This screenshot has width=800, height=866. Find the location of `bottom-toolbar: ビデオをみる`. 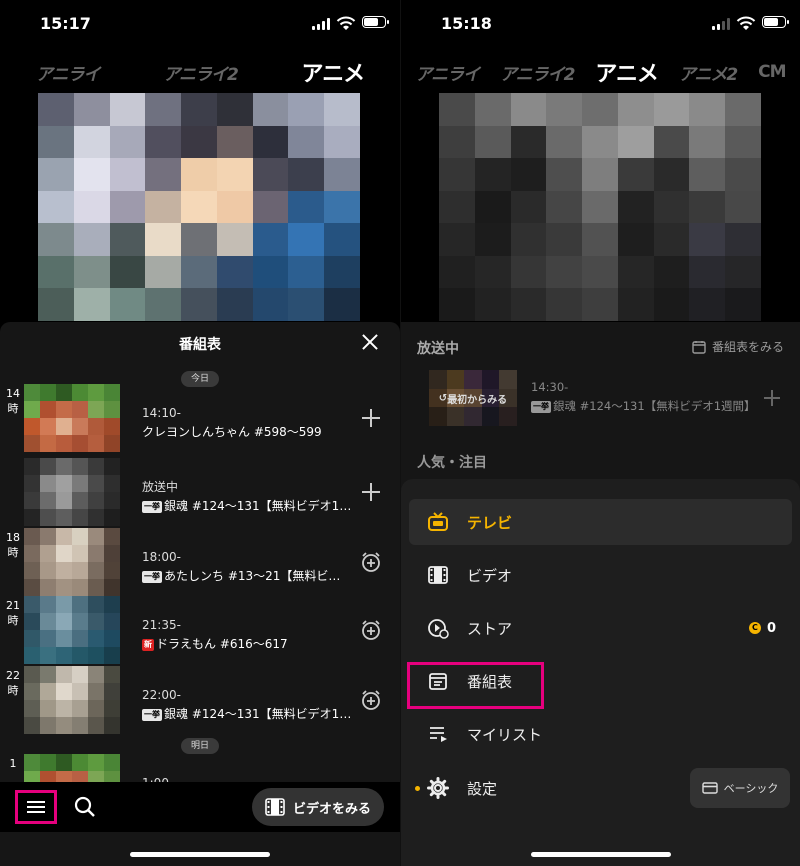

bottom-toolbar: ビデオをみる is located at coordinates (200, 807).